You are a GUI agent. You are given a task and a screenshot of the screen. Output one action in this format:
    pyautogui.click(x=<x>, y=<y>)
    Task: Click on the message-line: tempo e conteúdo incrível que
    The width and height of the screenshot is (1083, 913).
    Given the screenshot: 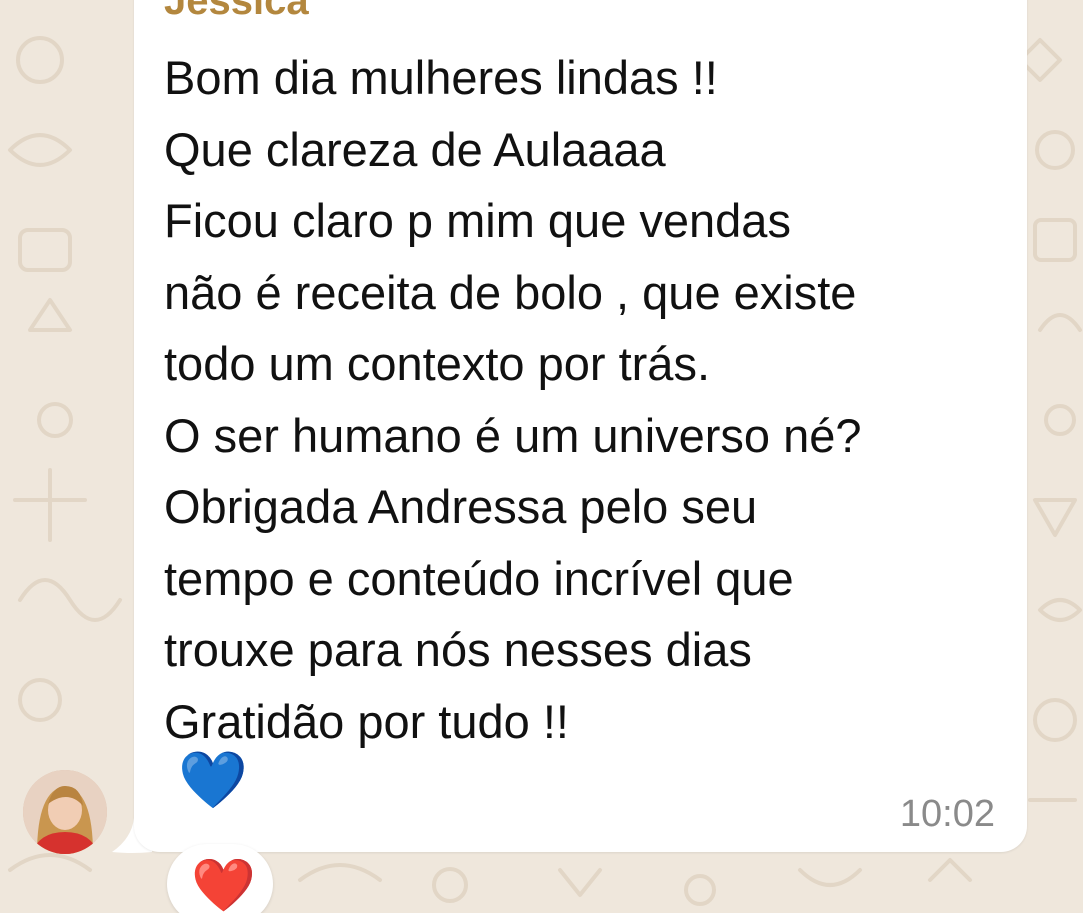 What is the action you would take?
    pyautogui.click(x=479, y=578)
    